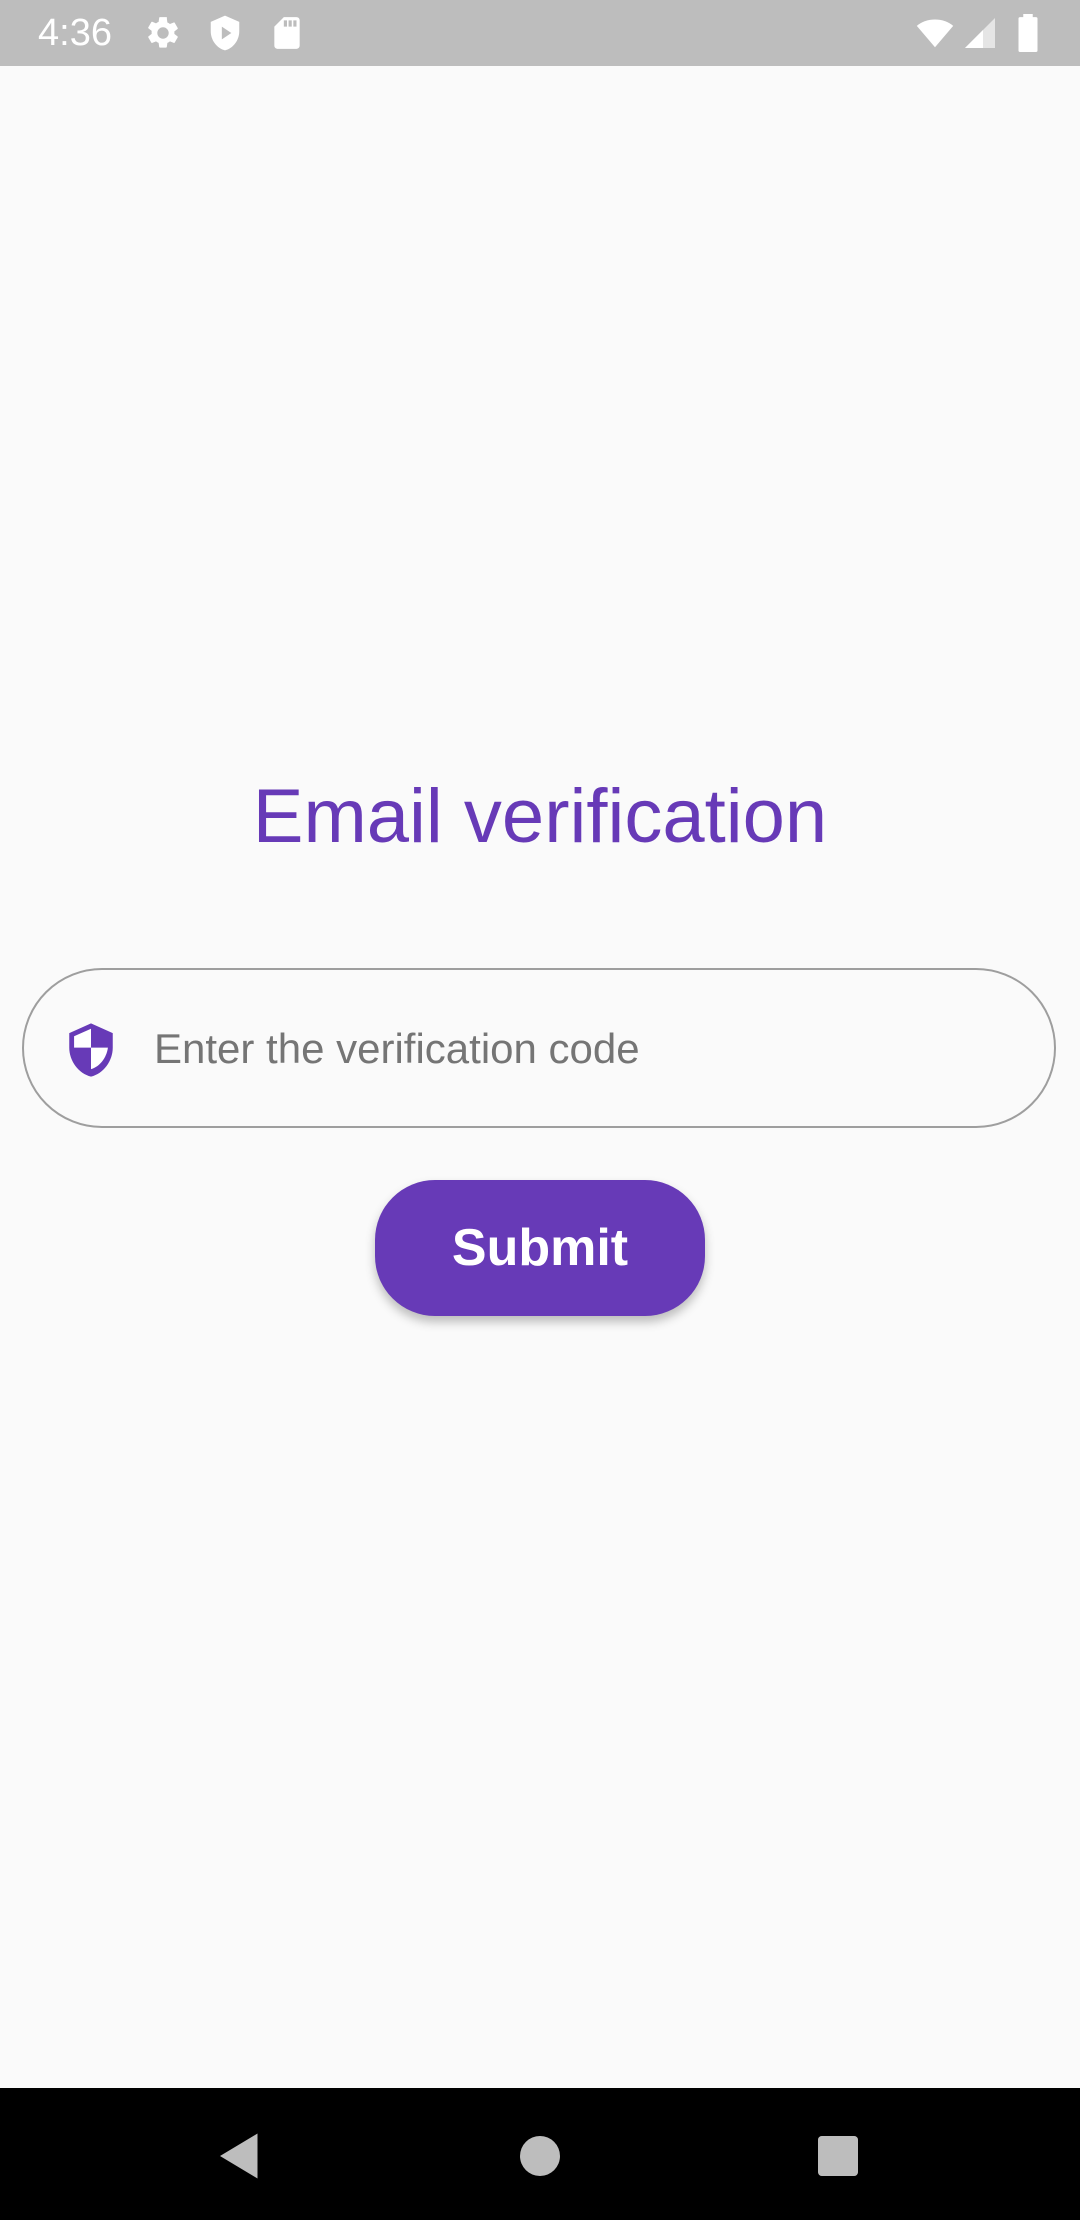 Image resolution: width=1080 pixels, height=2220 pixels. What do you see at coordinates (240, 2156) in the screenshot?
I see `back-icon` at bounding box center [240, 2156].